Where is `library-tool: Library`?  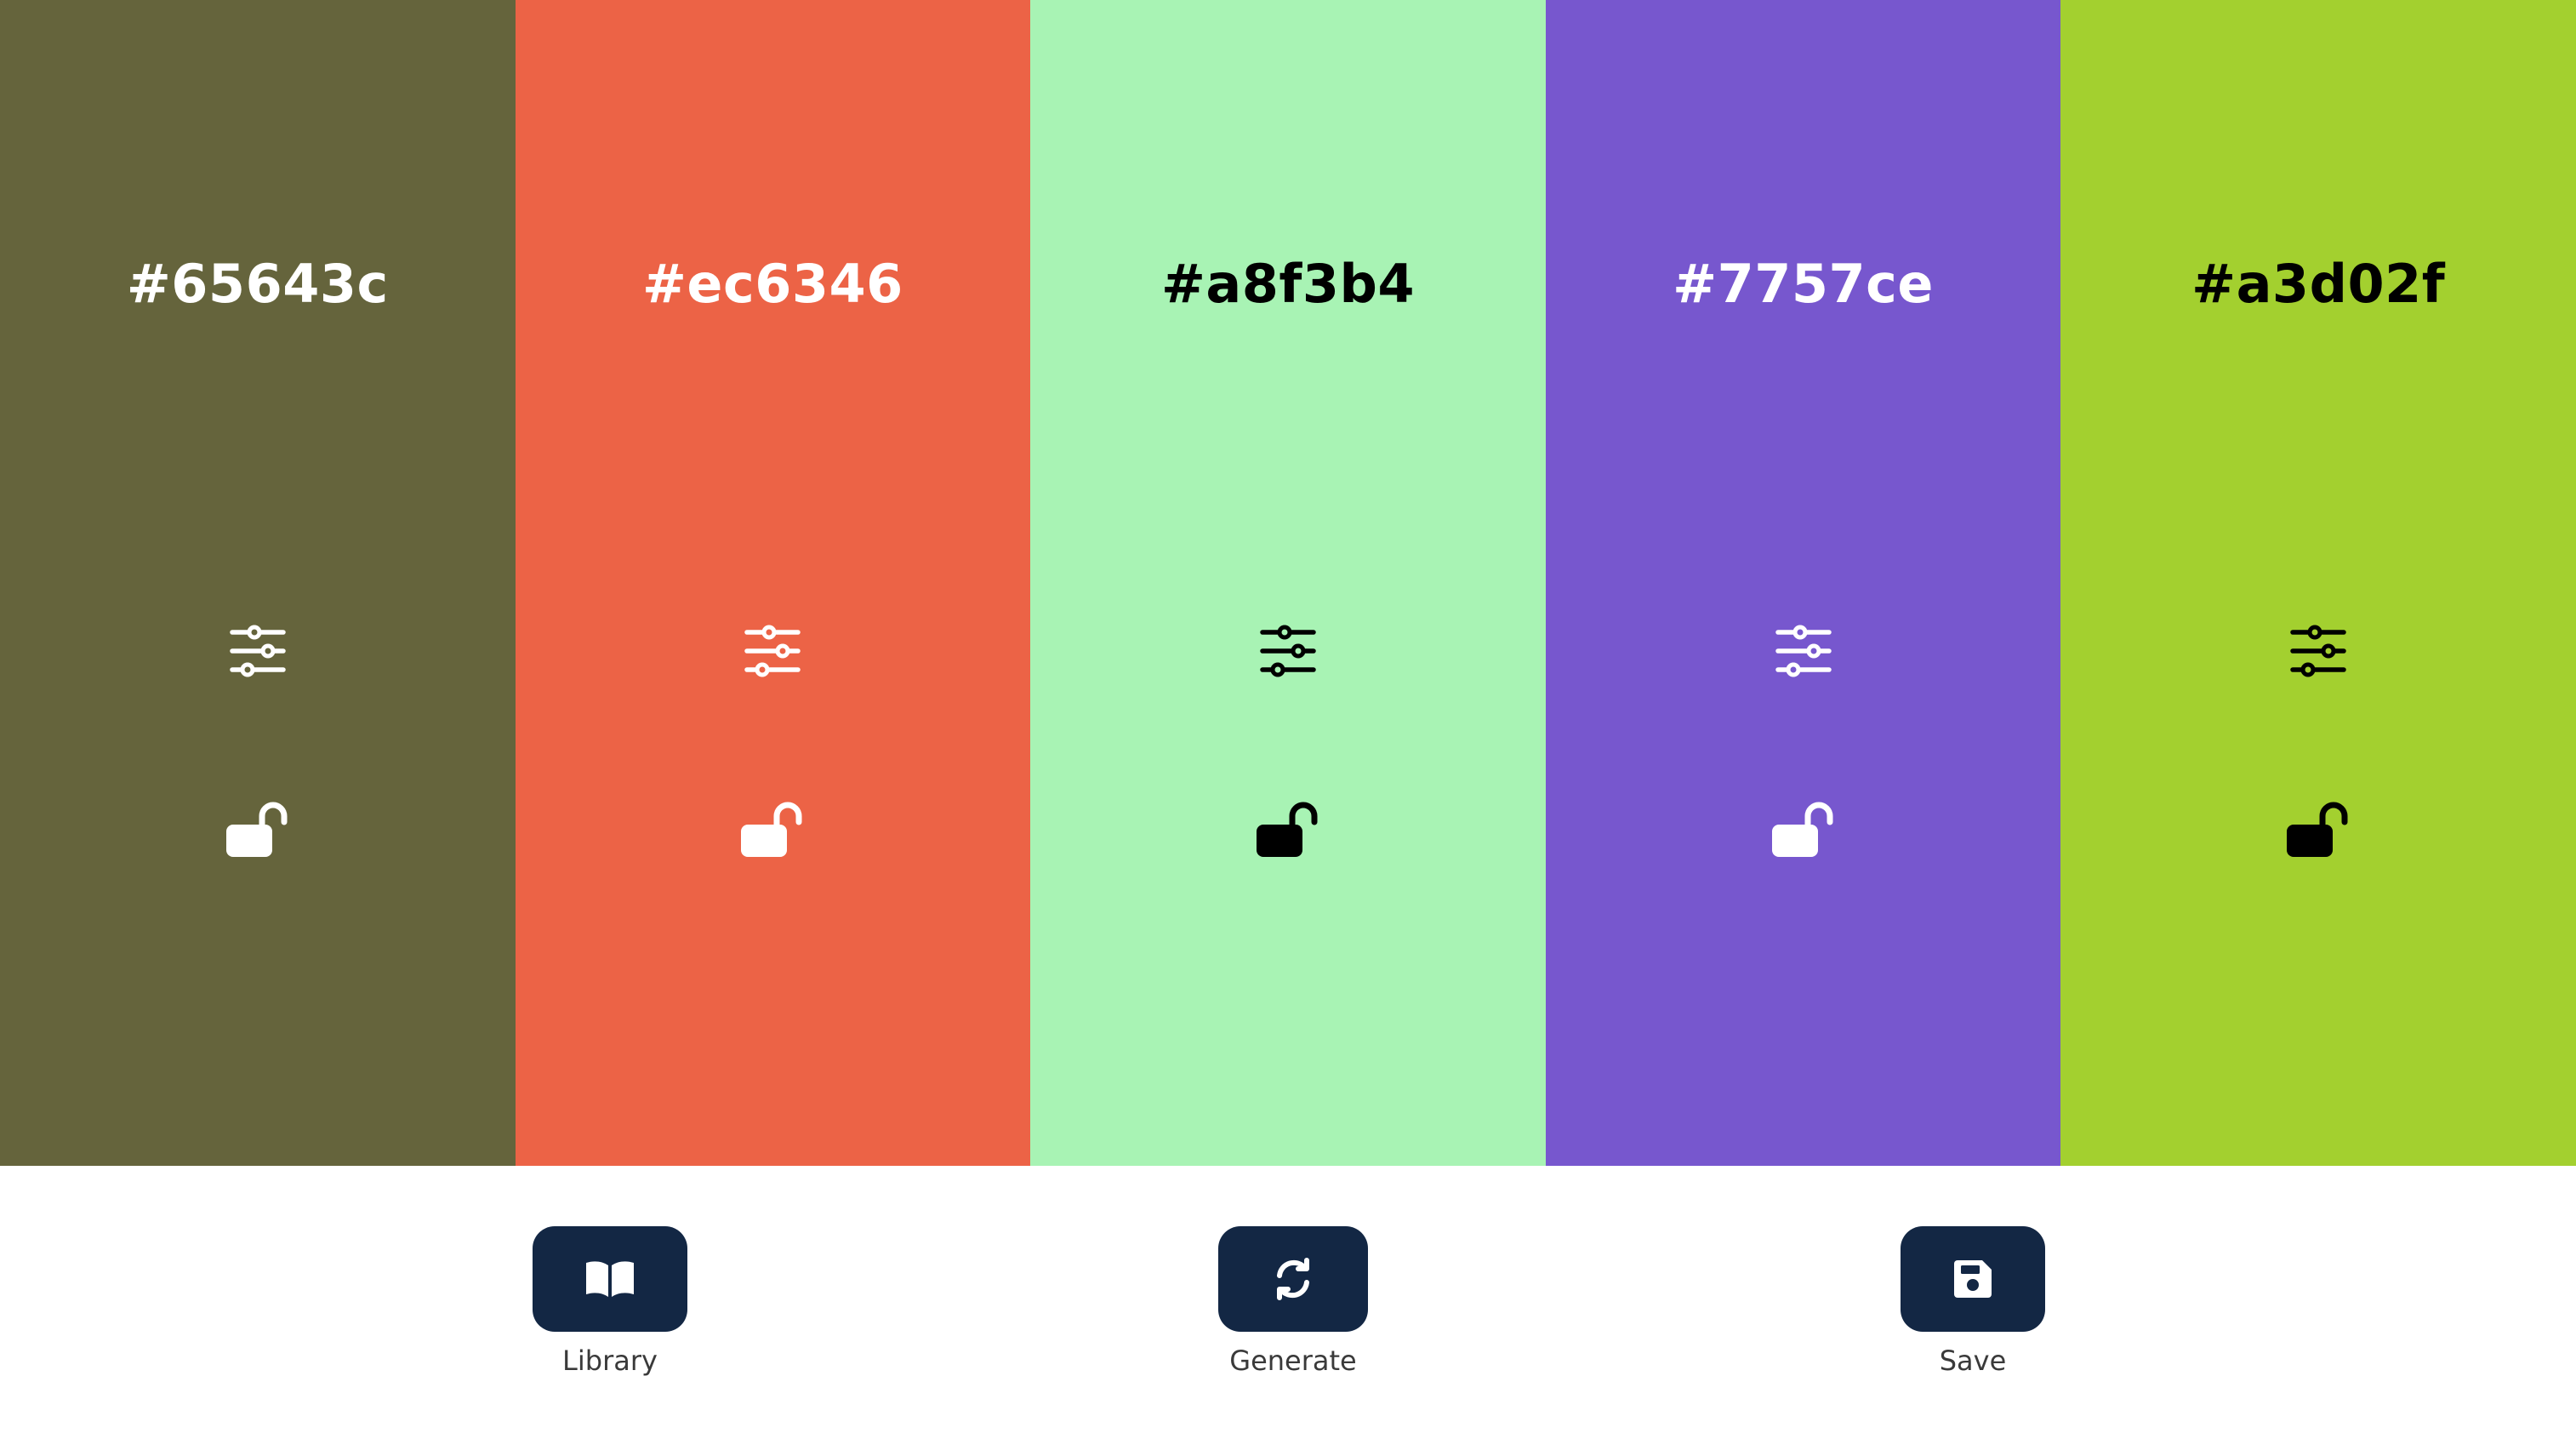 library-tool: Library is located at coordinates (610, 1302).